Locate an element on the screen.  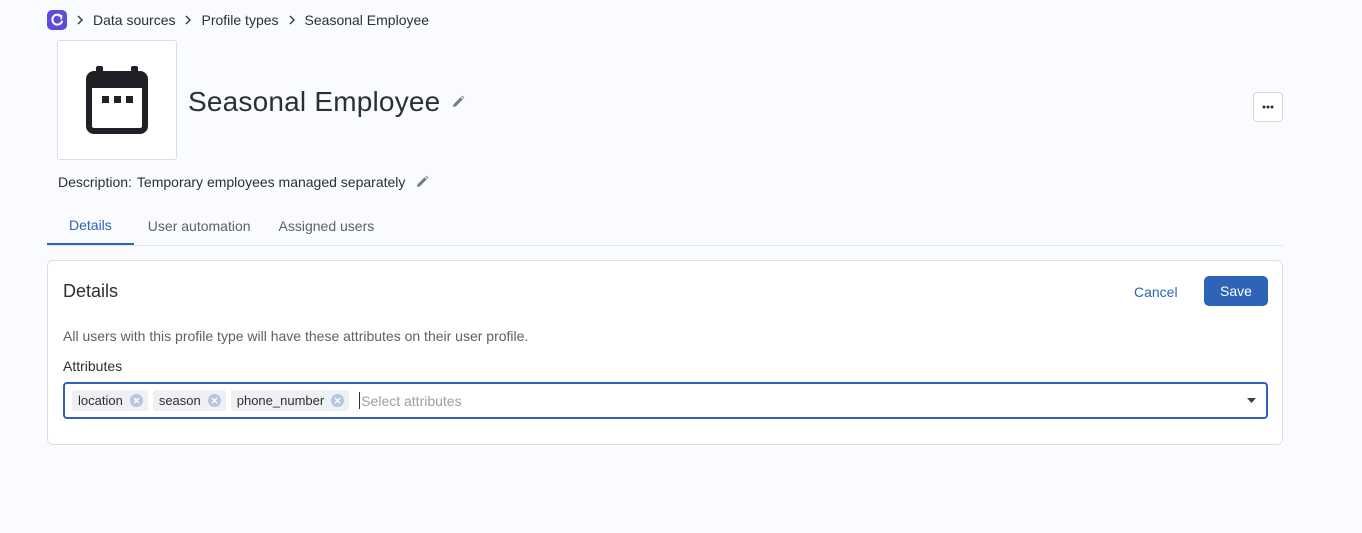
cancel-button: Cancel is located at coordinates (1156, 292).